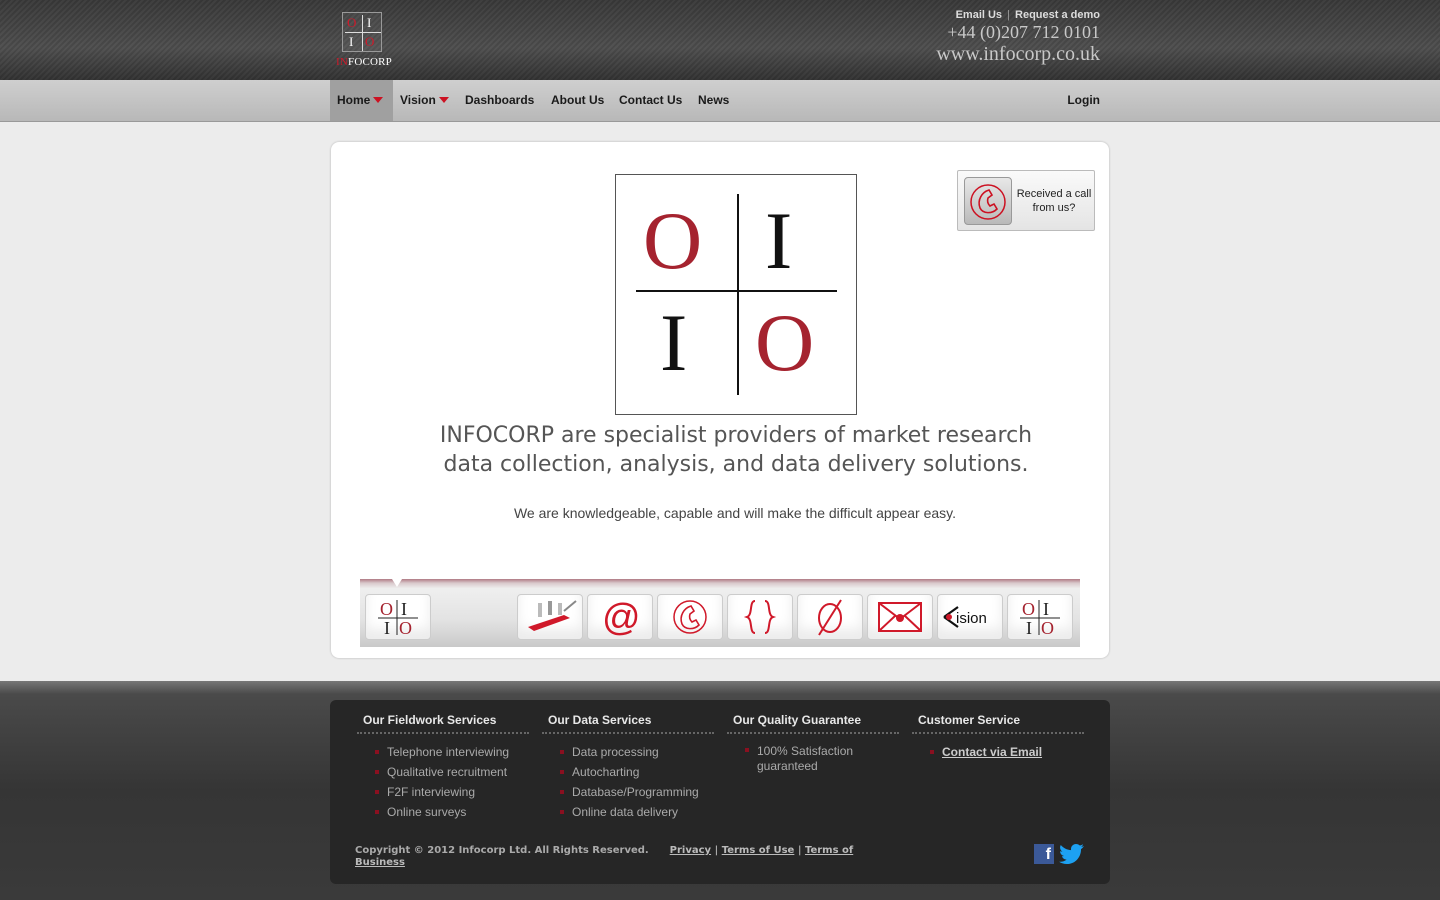 The width and height of the screenshot is (1440, 900). Describe the element at coordinates (443, 723) in the screenshot. I see `footer-column-title: Our Fieldwork Services` at that location.